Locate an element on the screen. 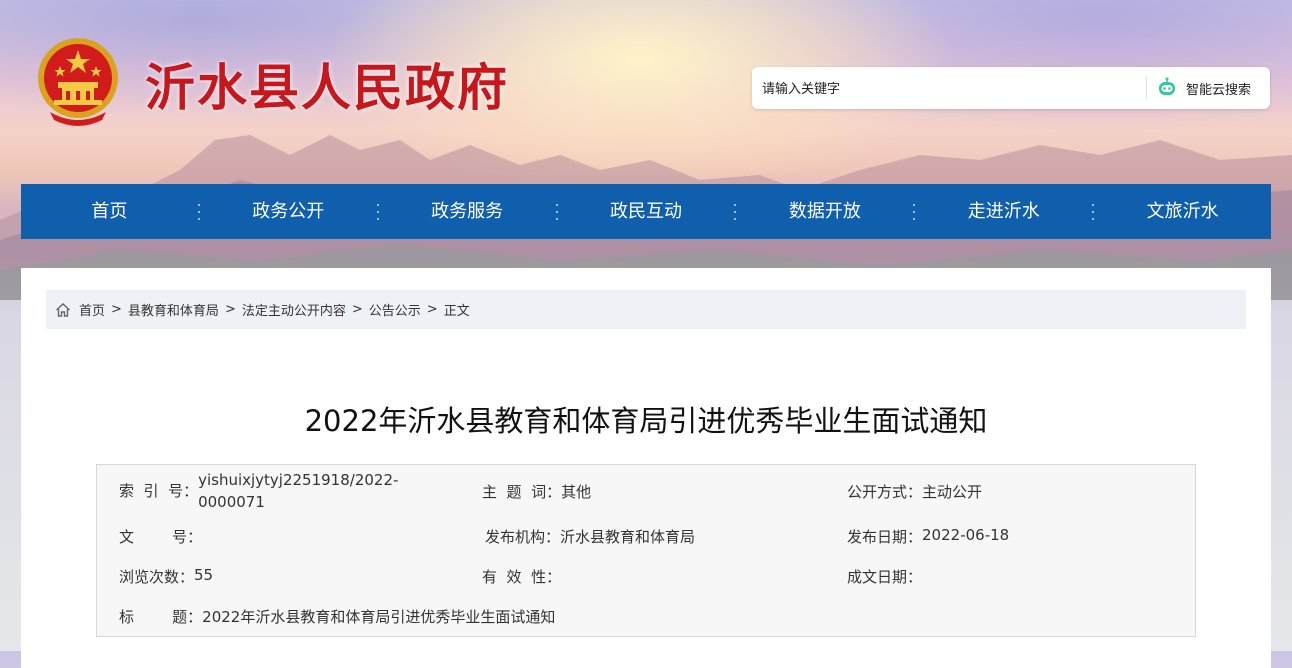  search-divider is located at coordinates (1146, 88).